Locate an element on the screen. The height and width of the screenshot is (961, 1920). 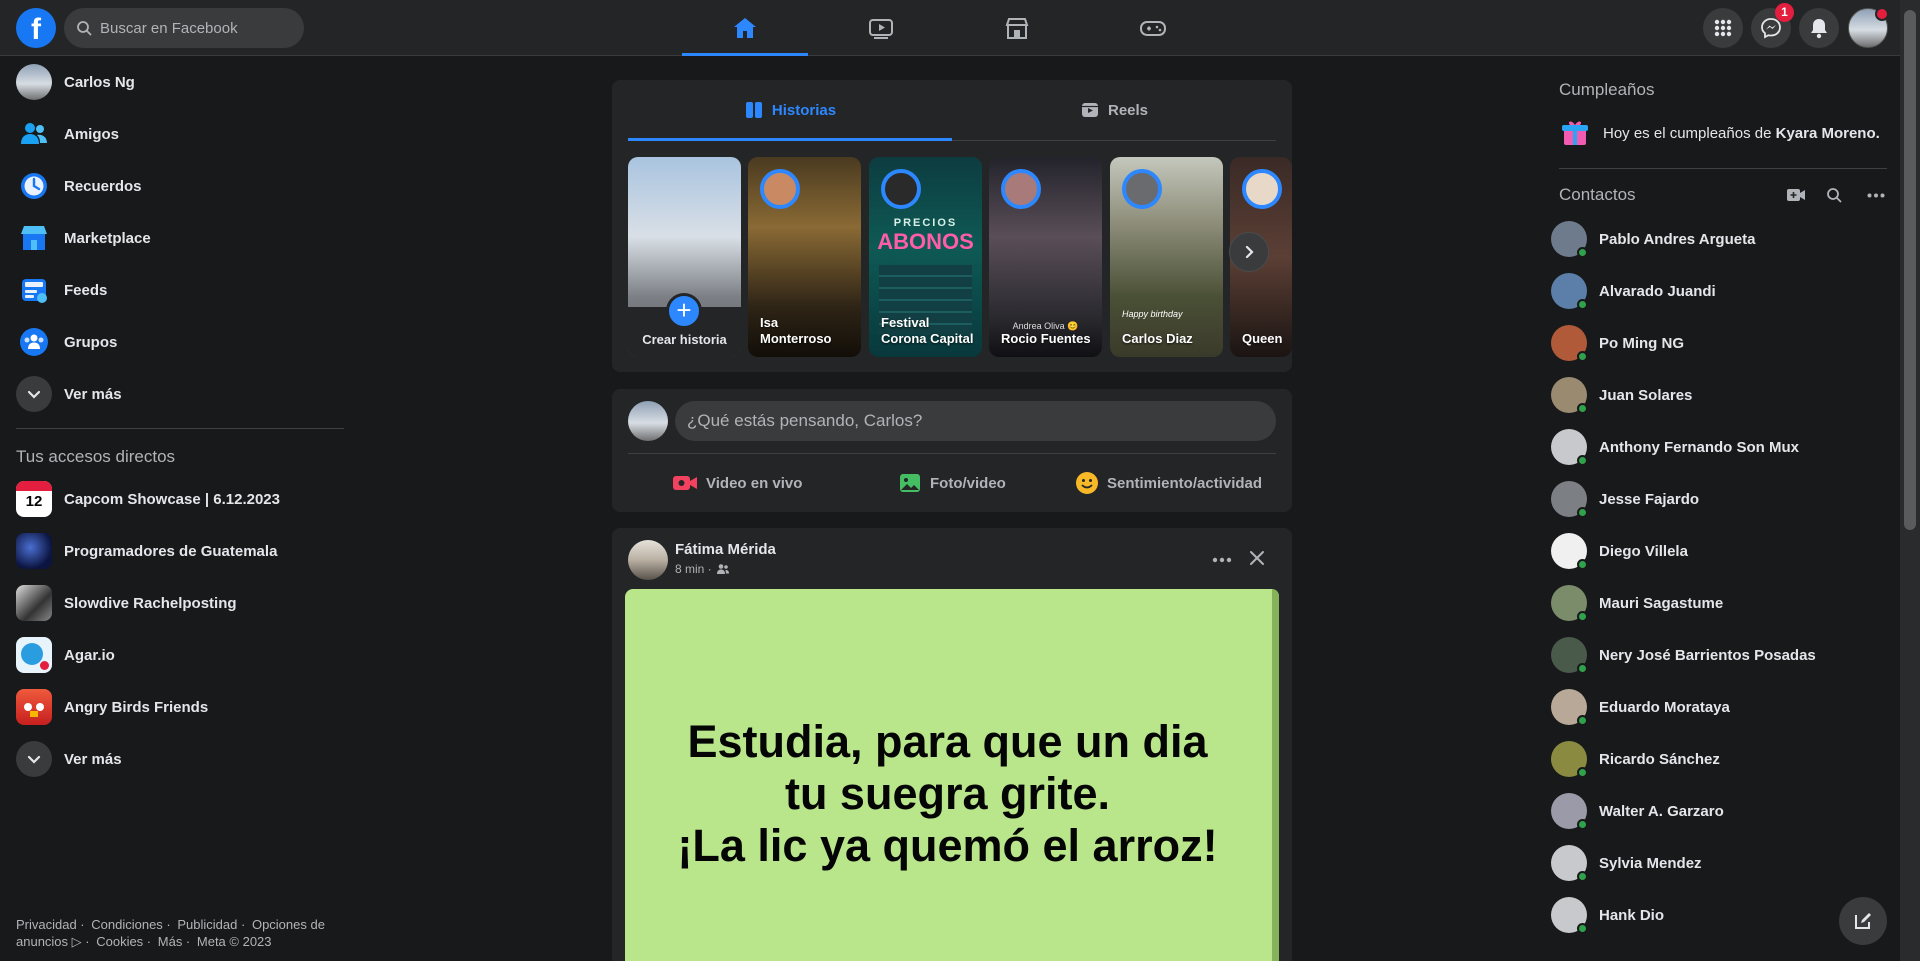
sidebar-item-groups: Grupos is located at coordinates (180, 342).